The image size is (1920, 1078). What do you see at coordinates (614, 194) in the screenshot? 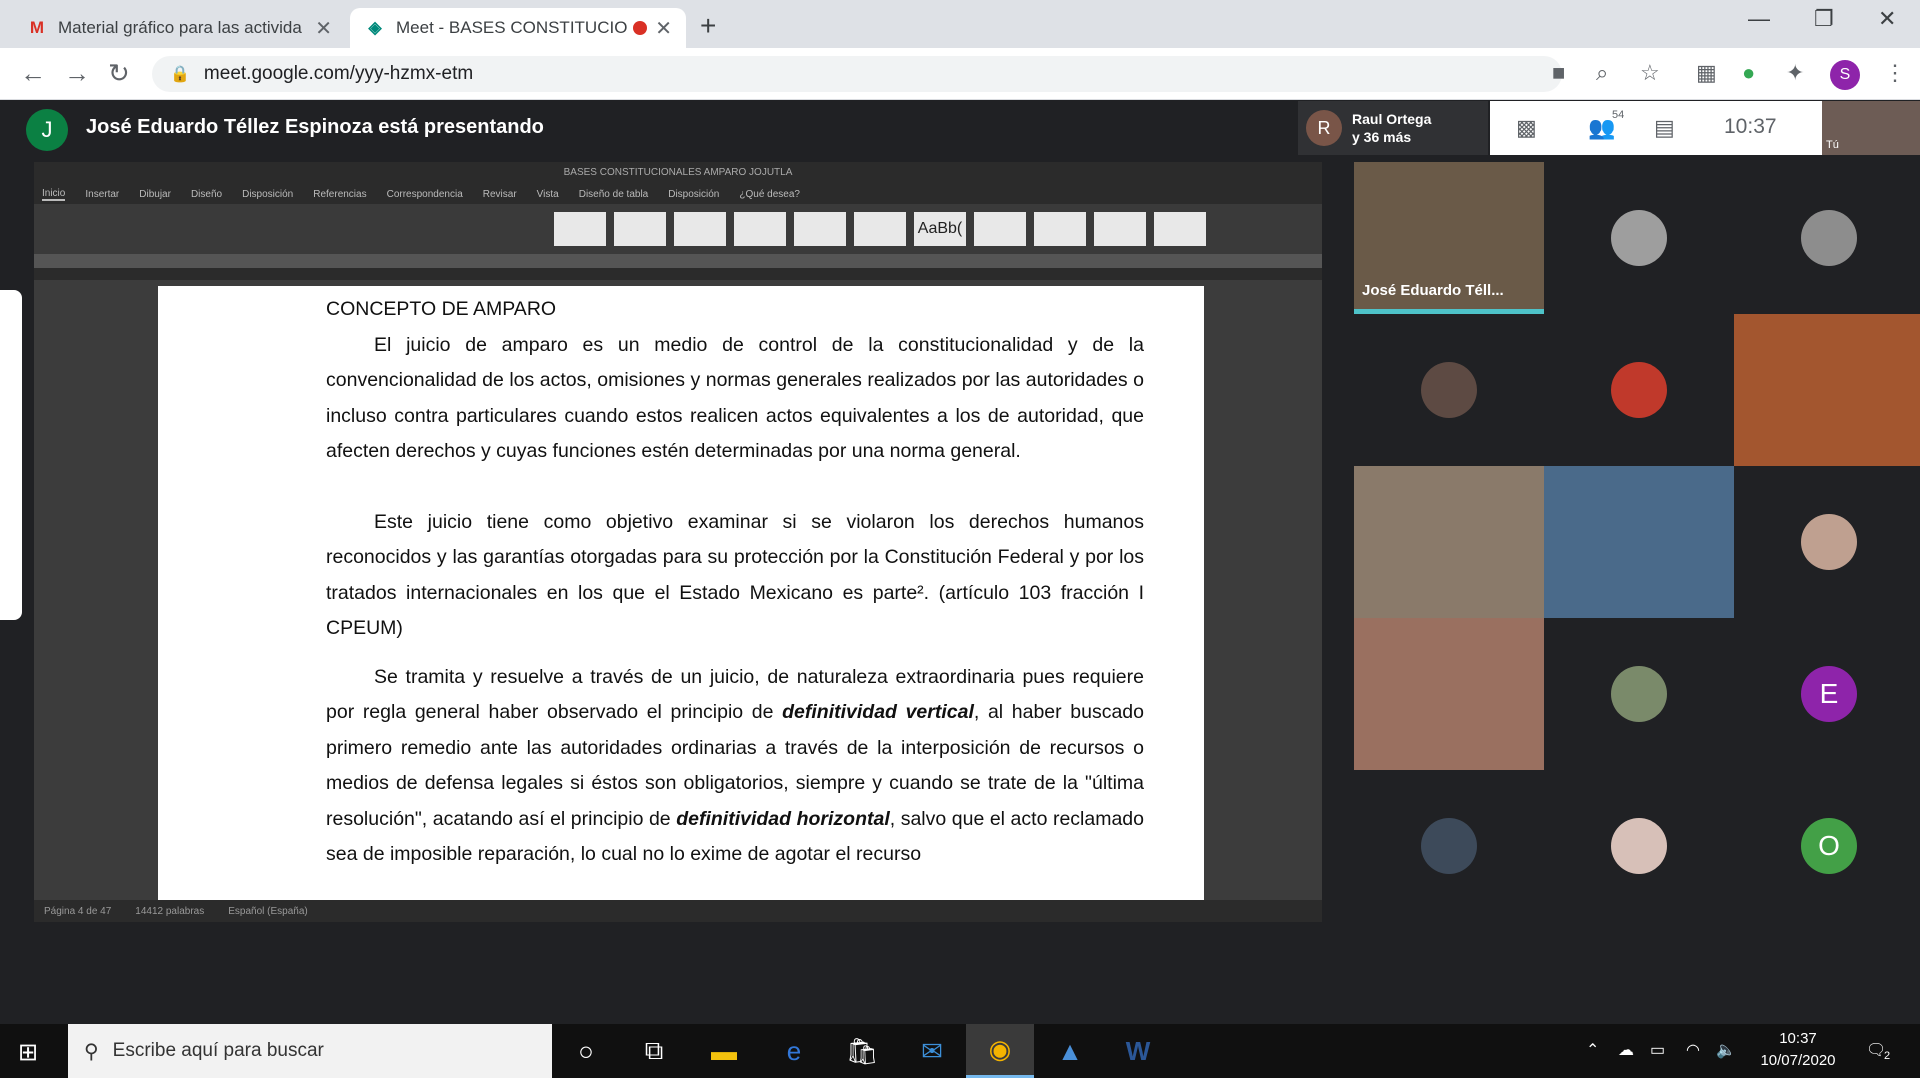
I see `menu-item: Diseño de tabla` at bounding box center [614, 194].